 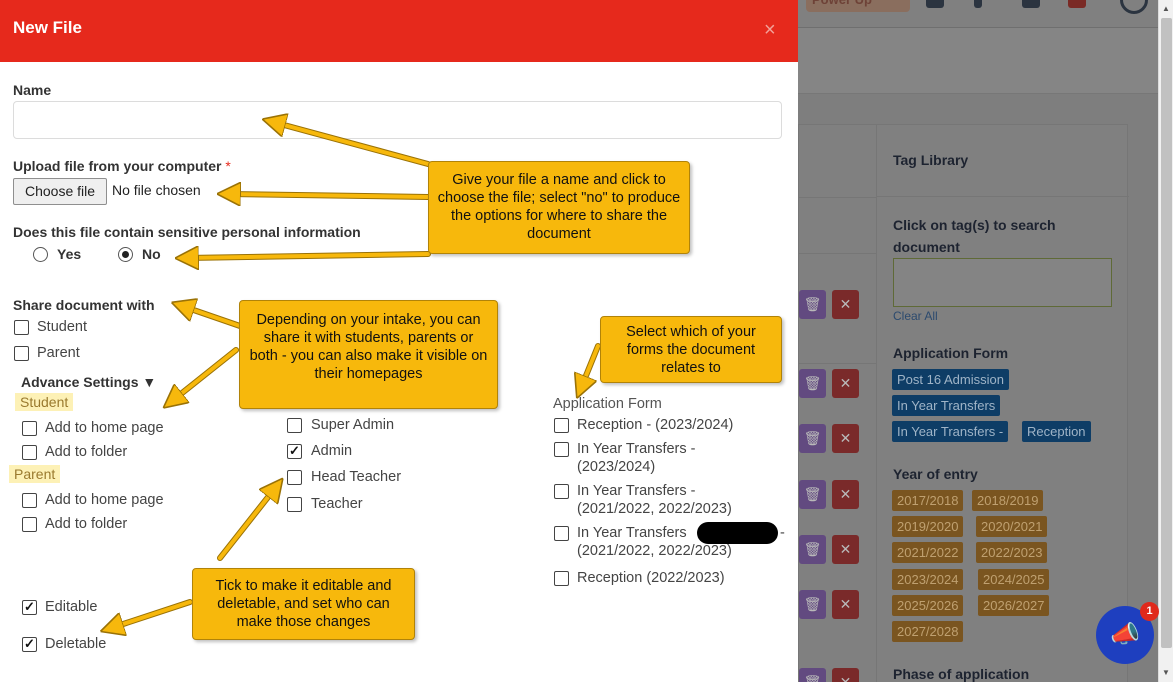 I want to click on year-tag-chip: 2018/2019, so click(x=1008, y=500).